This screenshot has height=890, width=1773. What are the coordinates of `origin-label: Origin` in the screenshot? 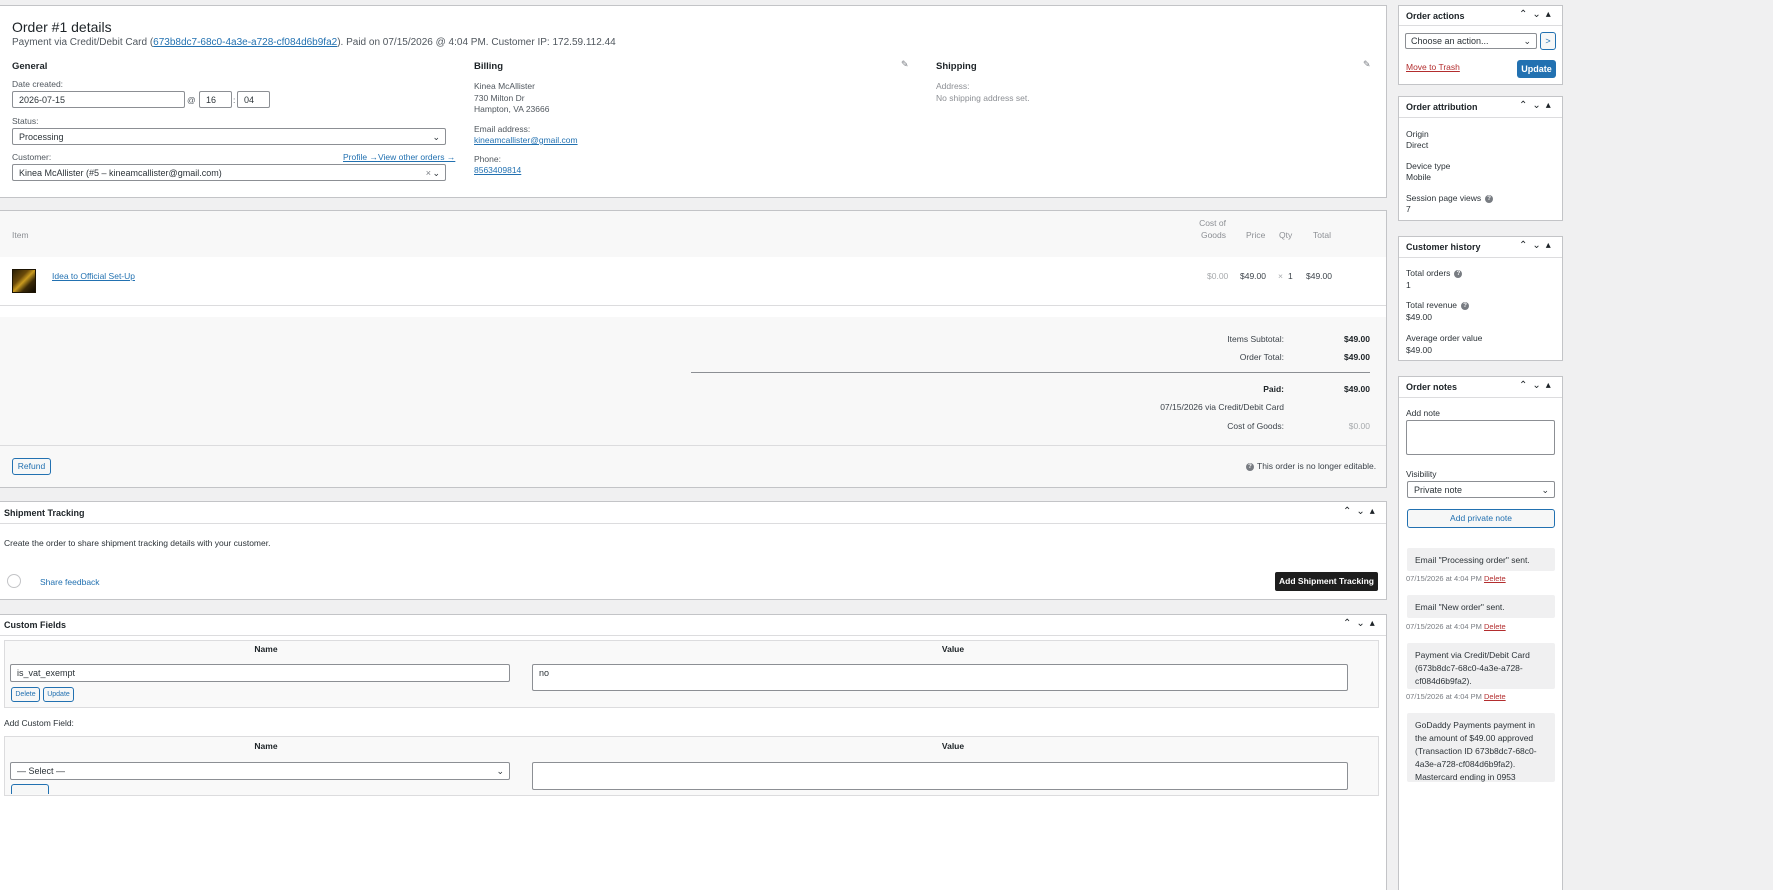 It's located at (1417, 134).